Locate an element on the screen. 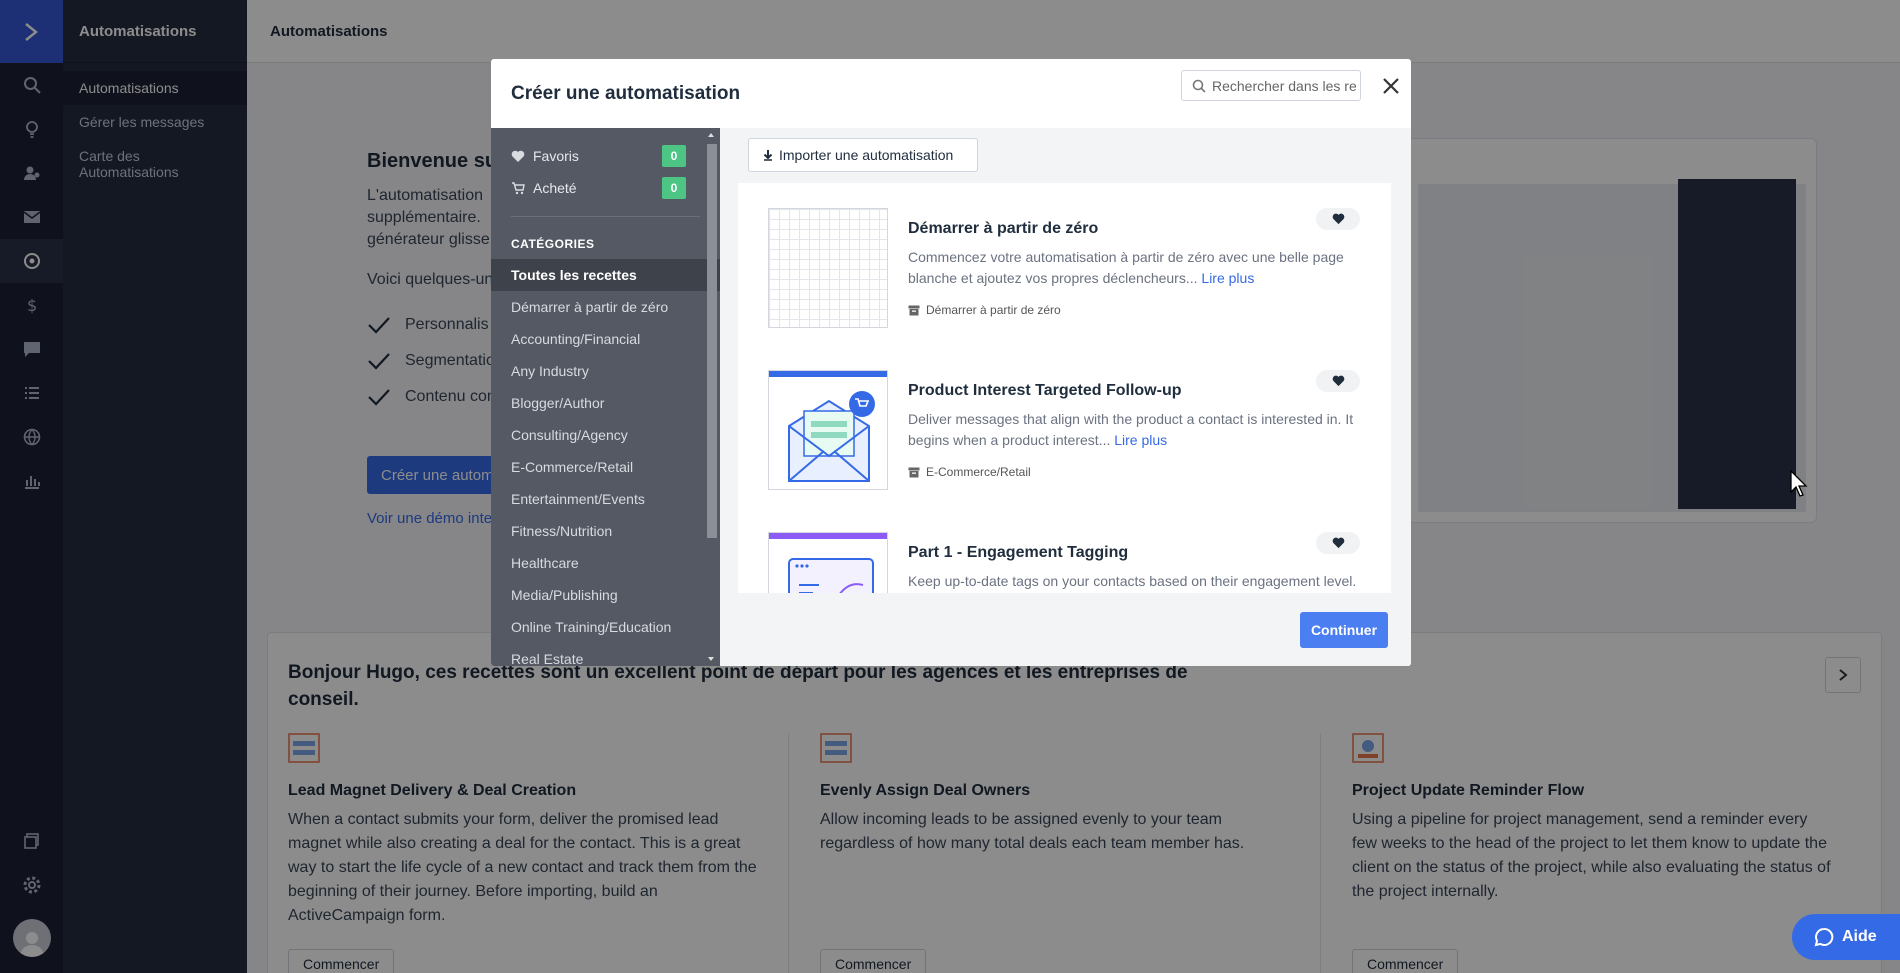 The image size is (1900, 973). categories-heading: CATÉGORIES is located at coordinates (553, 244).